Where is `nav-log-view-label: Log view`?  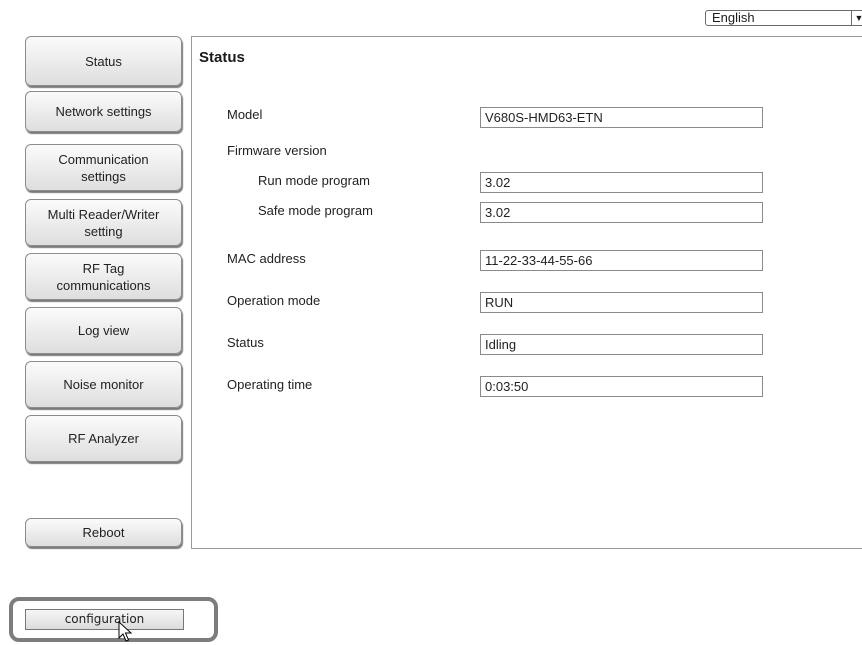
nav-log-view-label: Log view is located at coordinates (103, 330).